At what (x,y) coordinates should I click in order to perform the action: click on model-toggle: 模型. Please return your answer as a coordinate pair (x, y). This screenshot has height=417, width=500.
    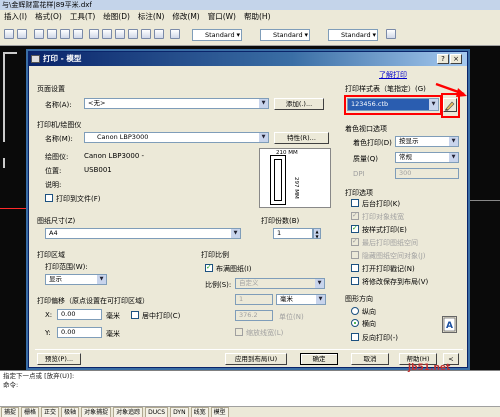
    Looking at the image, I should click on (219, 412).